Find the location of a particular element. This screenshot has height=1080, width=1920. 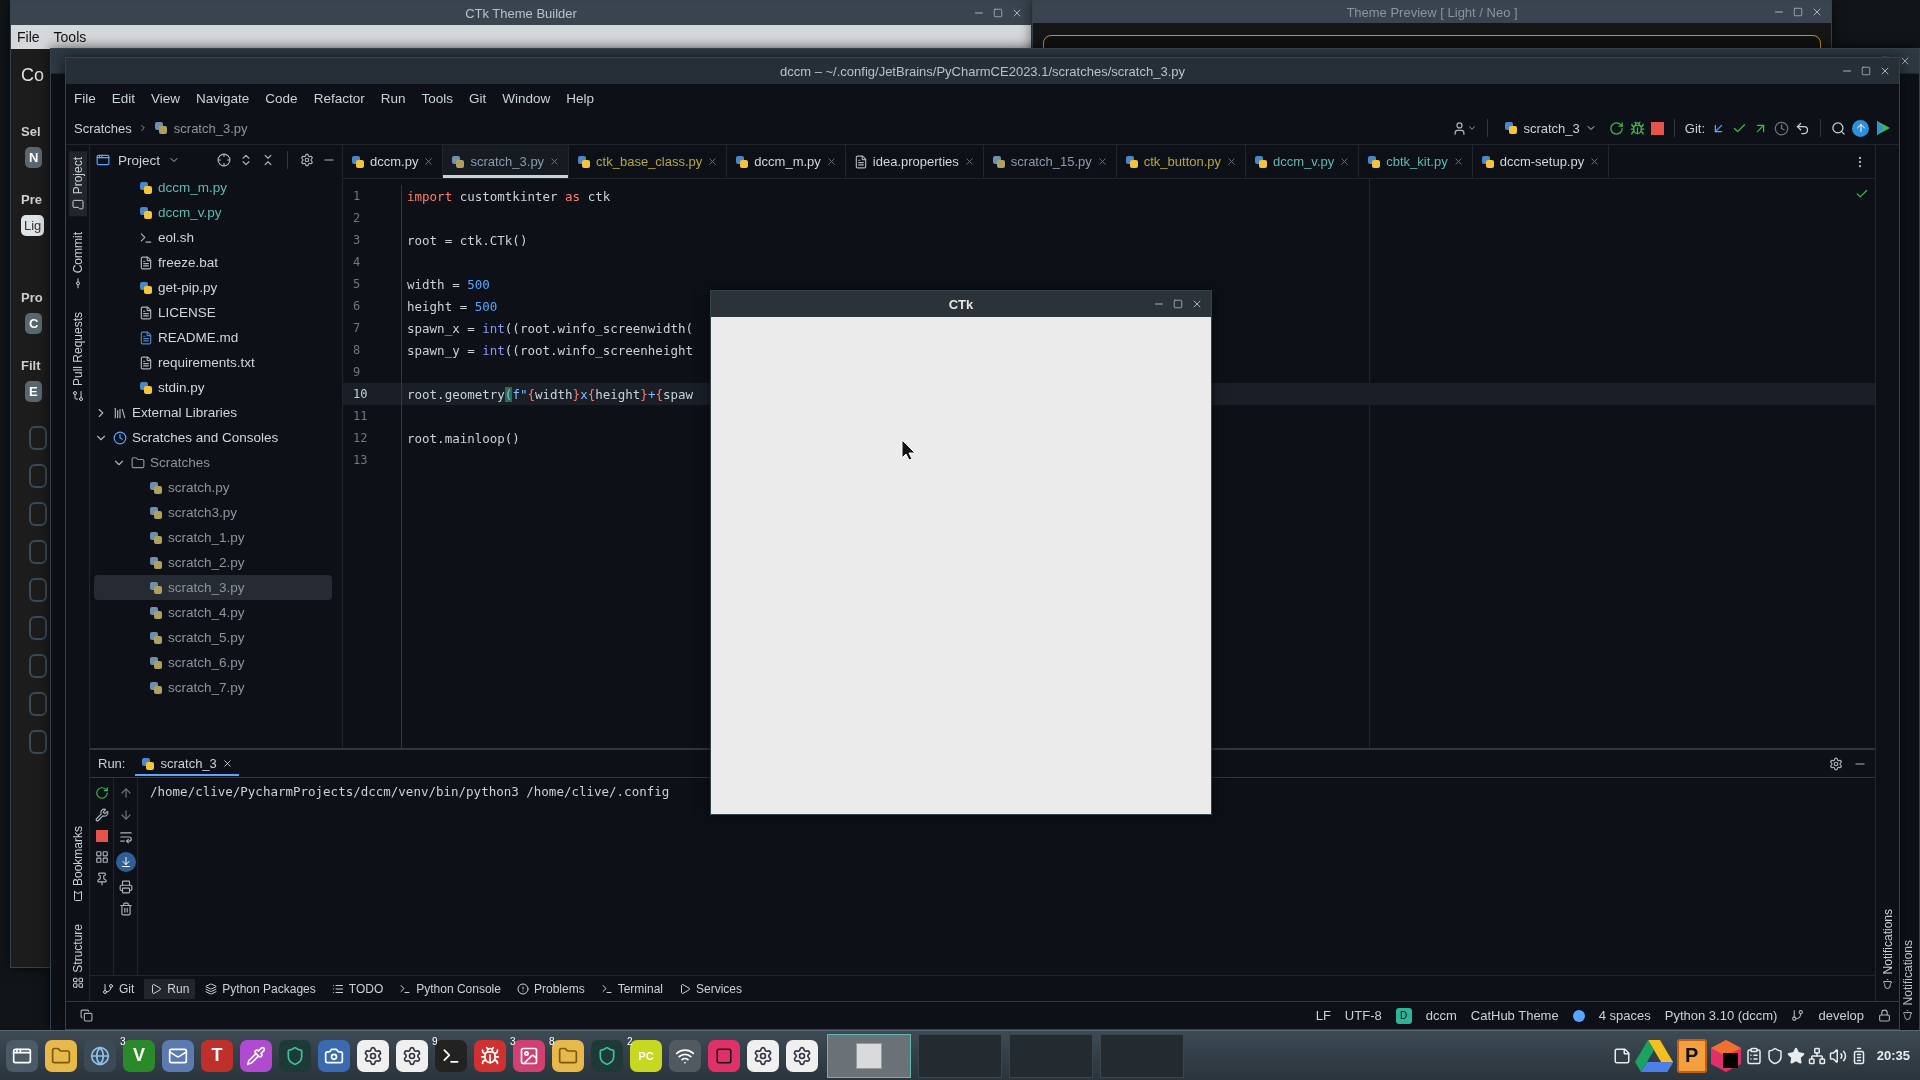

tree-item: get-pip.py is located at coordinates (213, 287).